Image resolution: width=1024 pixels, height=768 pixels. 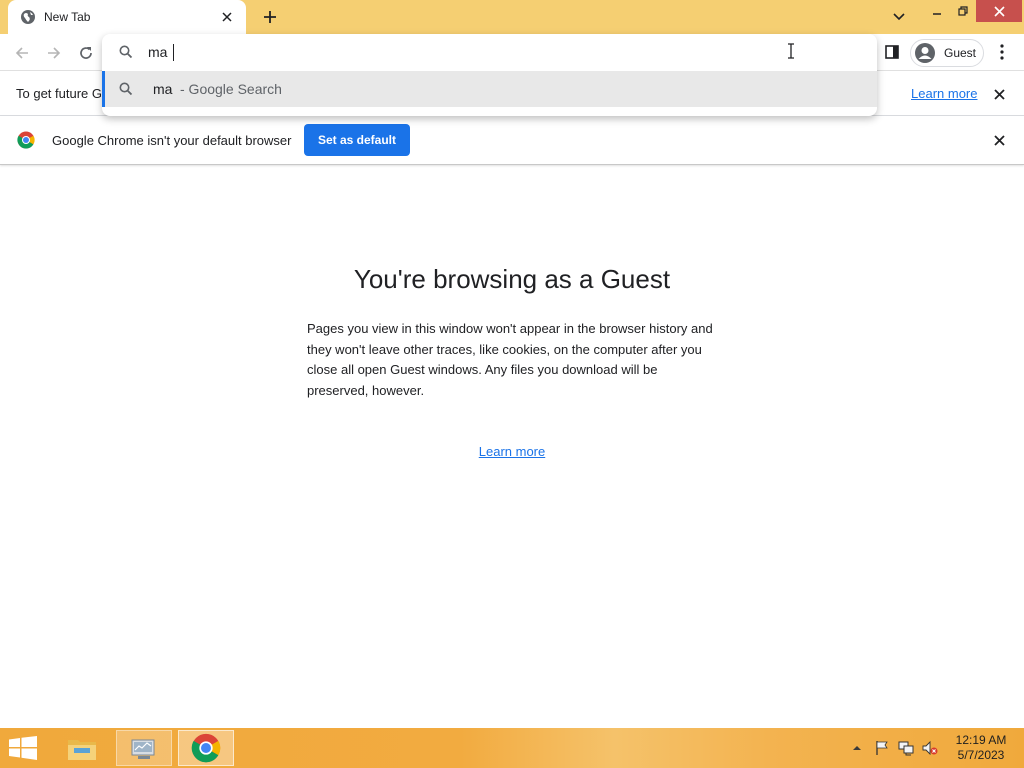 What do you see at coordinates (892, 52) in the screenshot?
I see `side-panel-icon` at bounding box center [892, 52].